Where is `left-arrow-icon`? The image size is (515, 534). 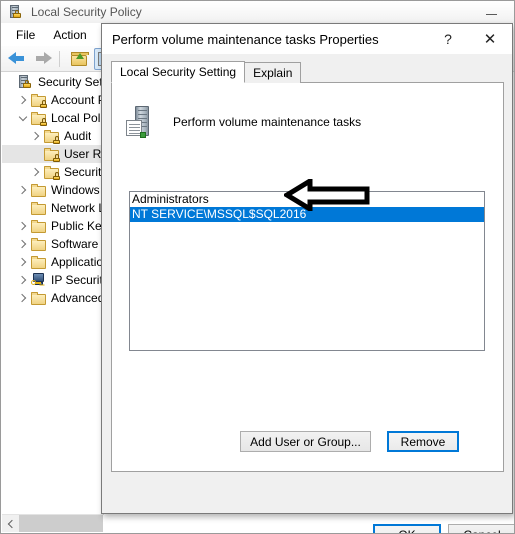 left-arrow-icon is located at coordinates (16, 58).